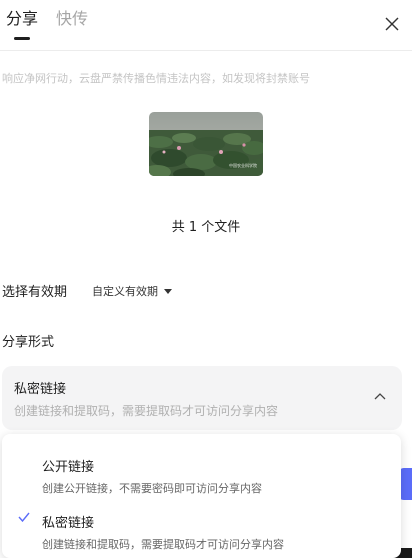 The height and width of the screenshot is (558, 412). I want to click on link-type-title: 私密链接, so click(40, 389).